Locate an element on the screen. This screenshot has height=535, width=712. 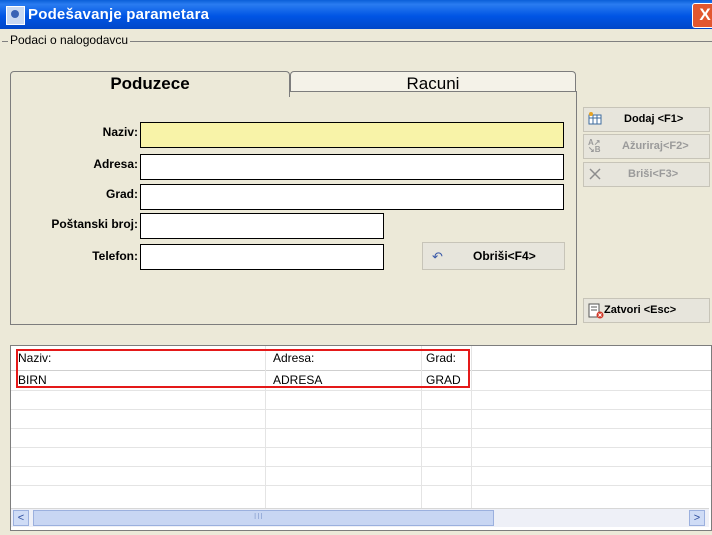
delete-icon is located at coordinates (595, 174).